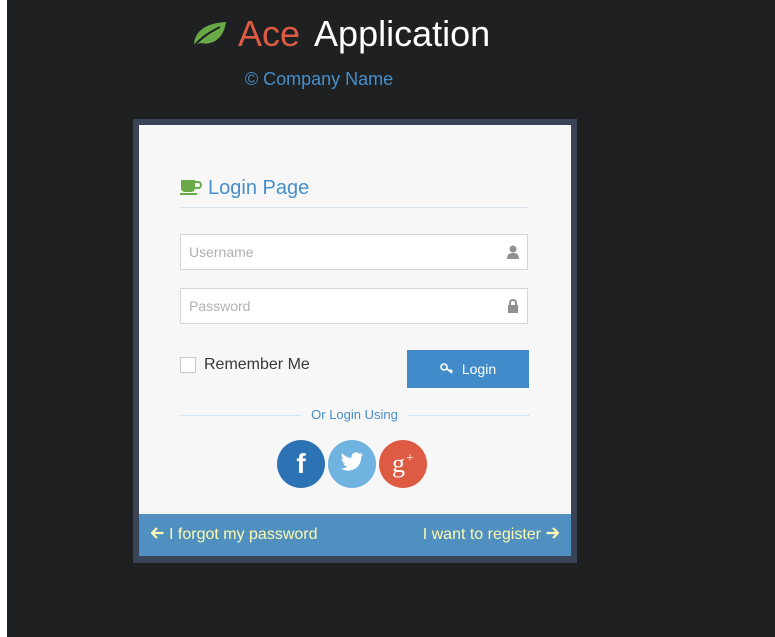 The width and height of the screenshot is (775, 637). I want to click on brand-ace-text: Ace, so click(269, 33).